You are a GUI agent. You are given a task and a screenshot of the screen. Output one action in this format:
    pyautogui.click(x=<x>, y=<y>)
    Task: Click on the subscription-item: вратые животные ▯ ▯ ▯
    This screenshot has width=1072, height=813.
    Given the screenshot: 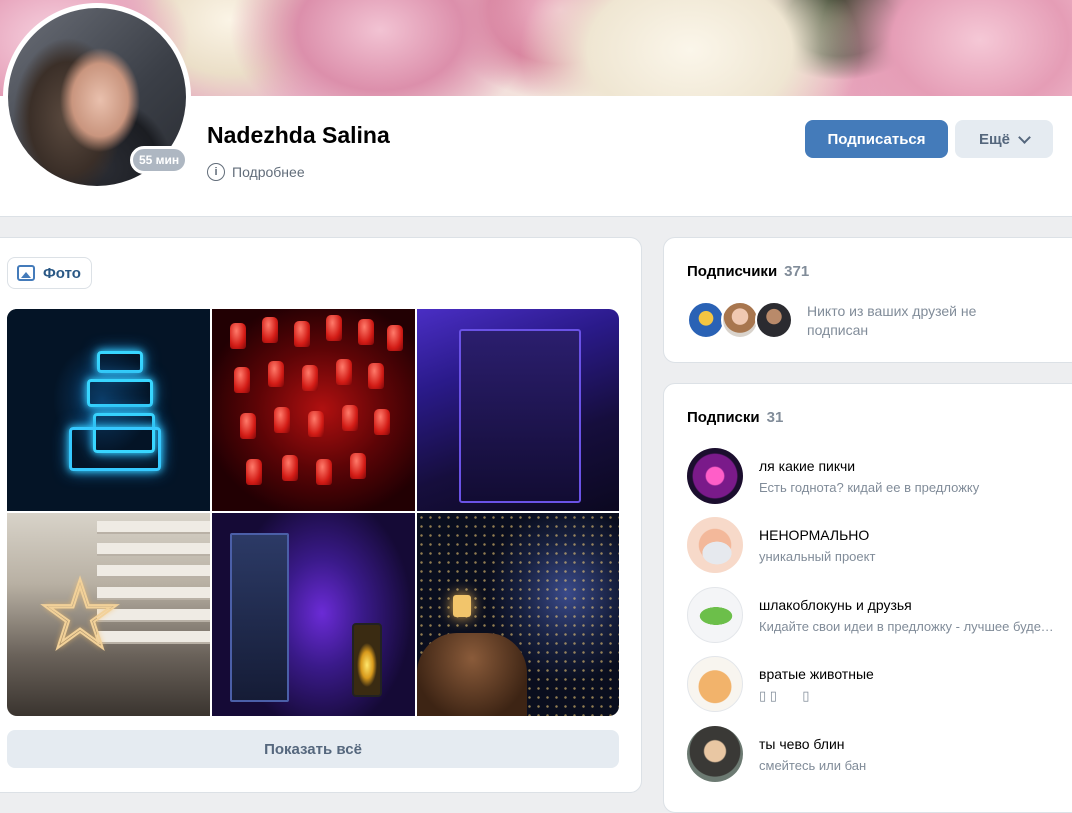 What is the action you would take?
    pyautogui.click(x=877, y=686)
    